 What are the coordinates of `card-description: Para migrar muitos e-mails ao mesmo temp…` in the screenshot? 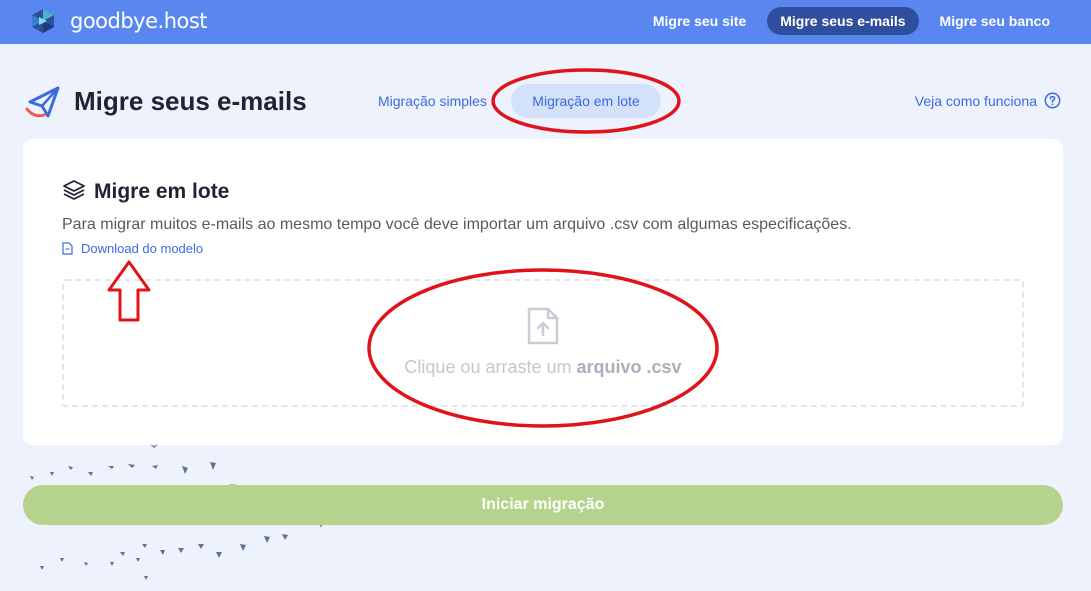 It's located at (457, 224).